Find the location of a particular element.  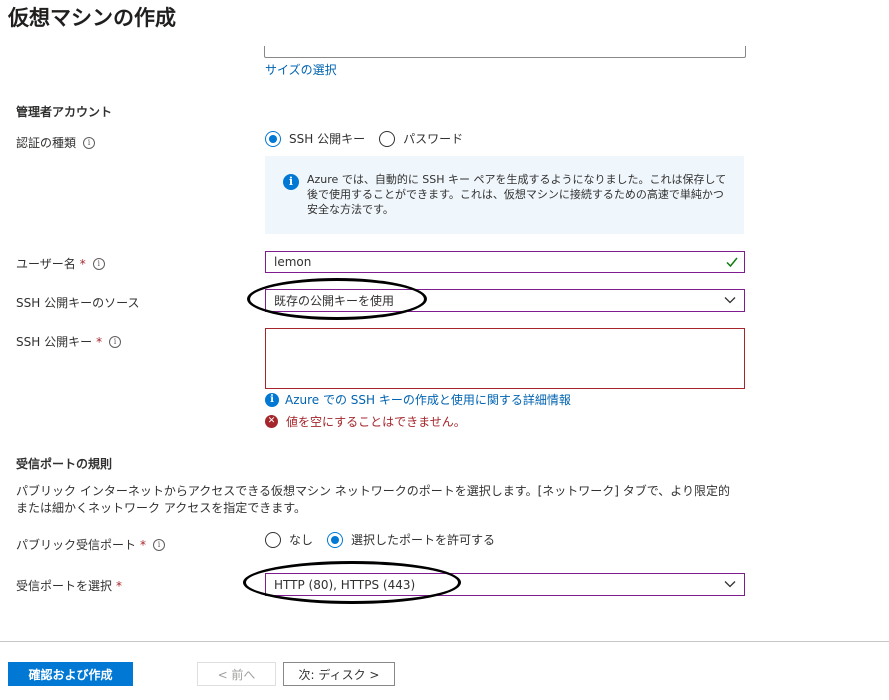

username-label-row: ユーザー名 * i is located at coordinates (60, 263).